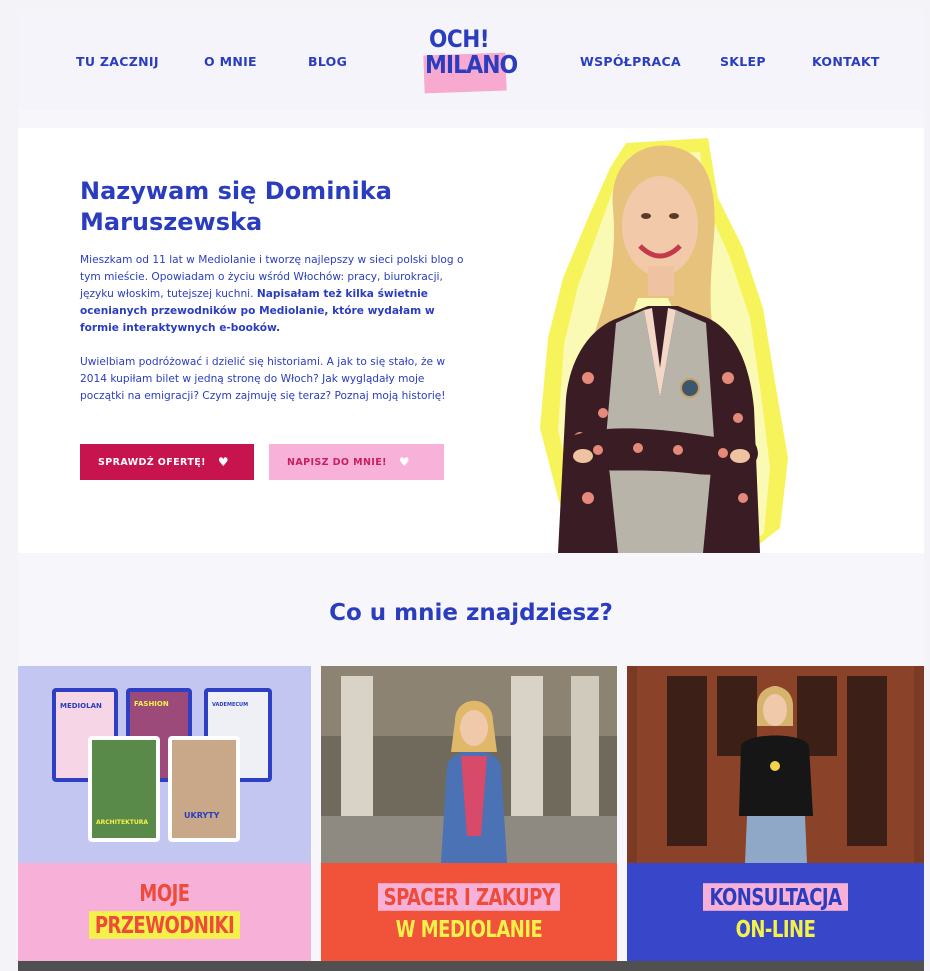 The height and width of the screenshot is (971, 930). I want to click on write-to-me-button: NAPISZ DO MNIE! ♥, so click(356, 462).